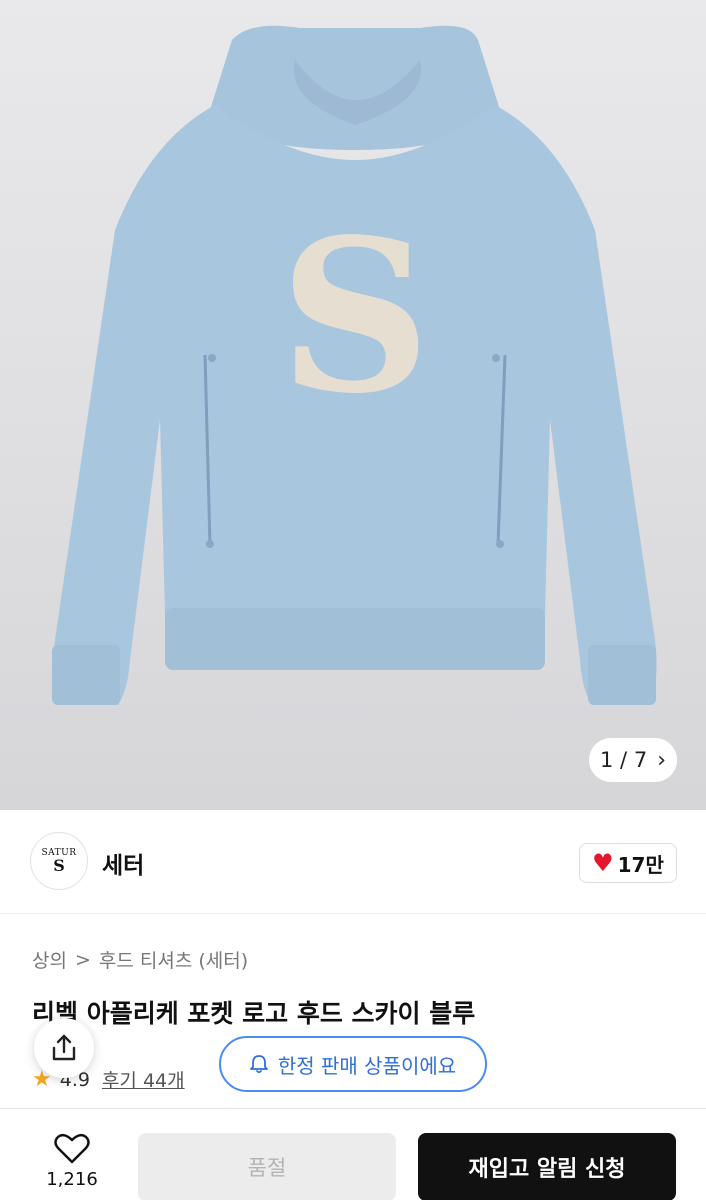 The image size is (706, 1200). I want to click on breadcrumb: 상의 > 후드 티셔츠 (세터), so click(140, 959).